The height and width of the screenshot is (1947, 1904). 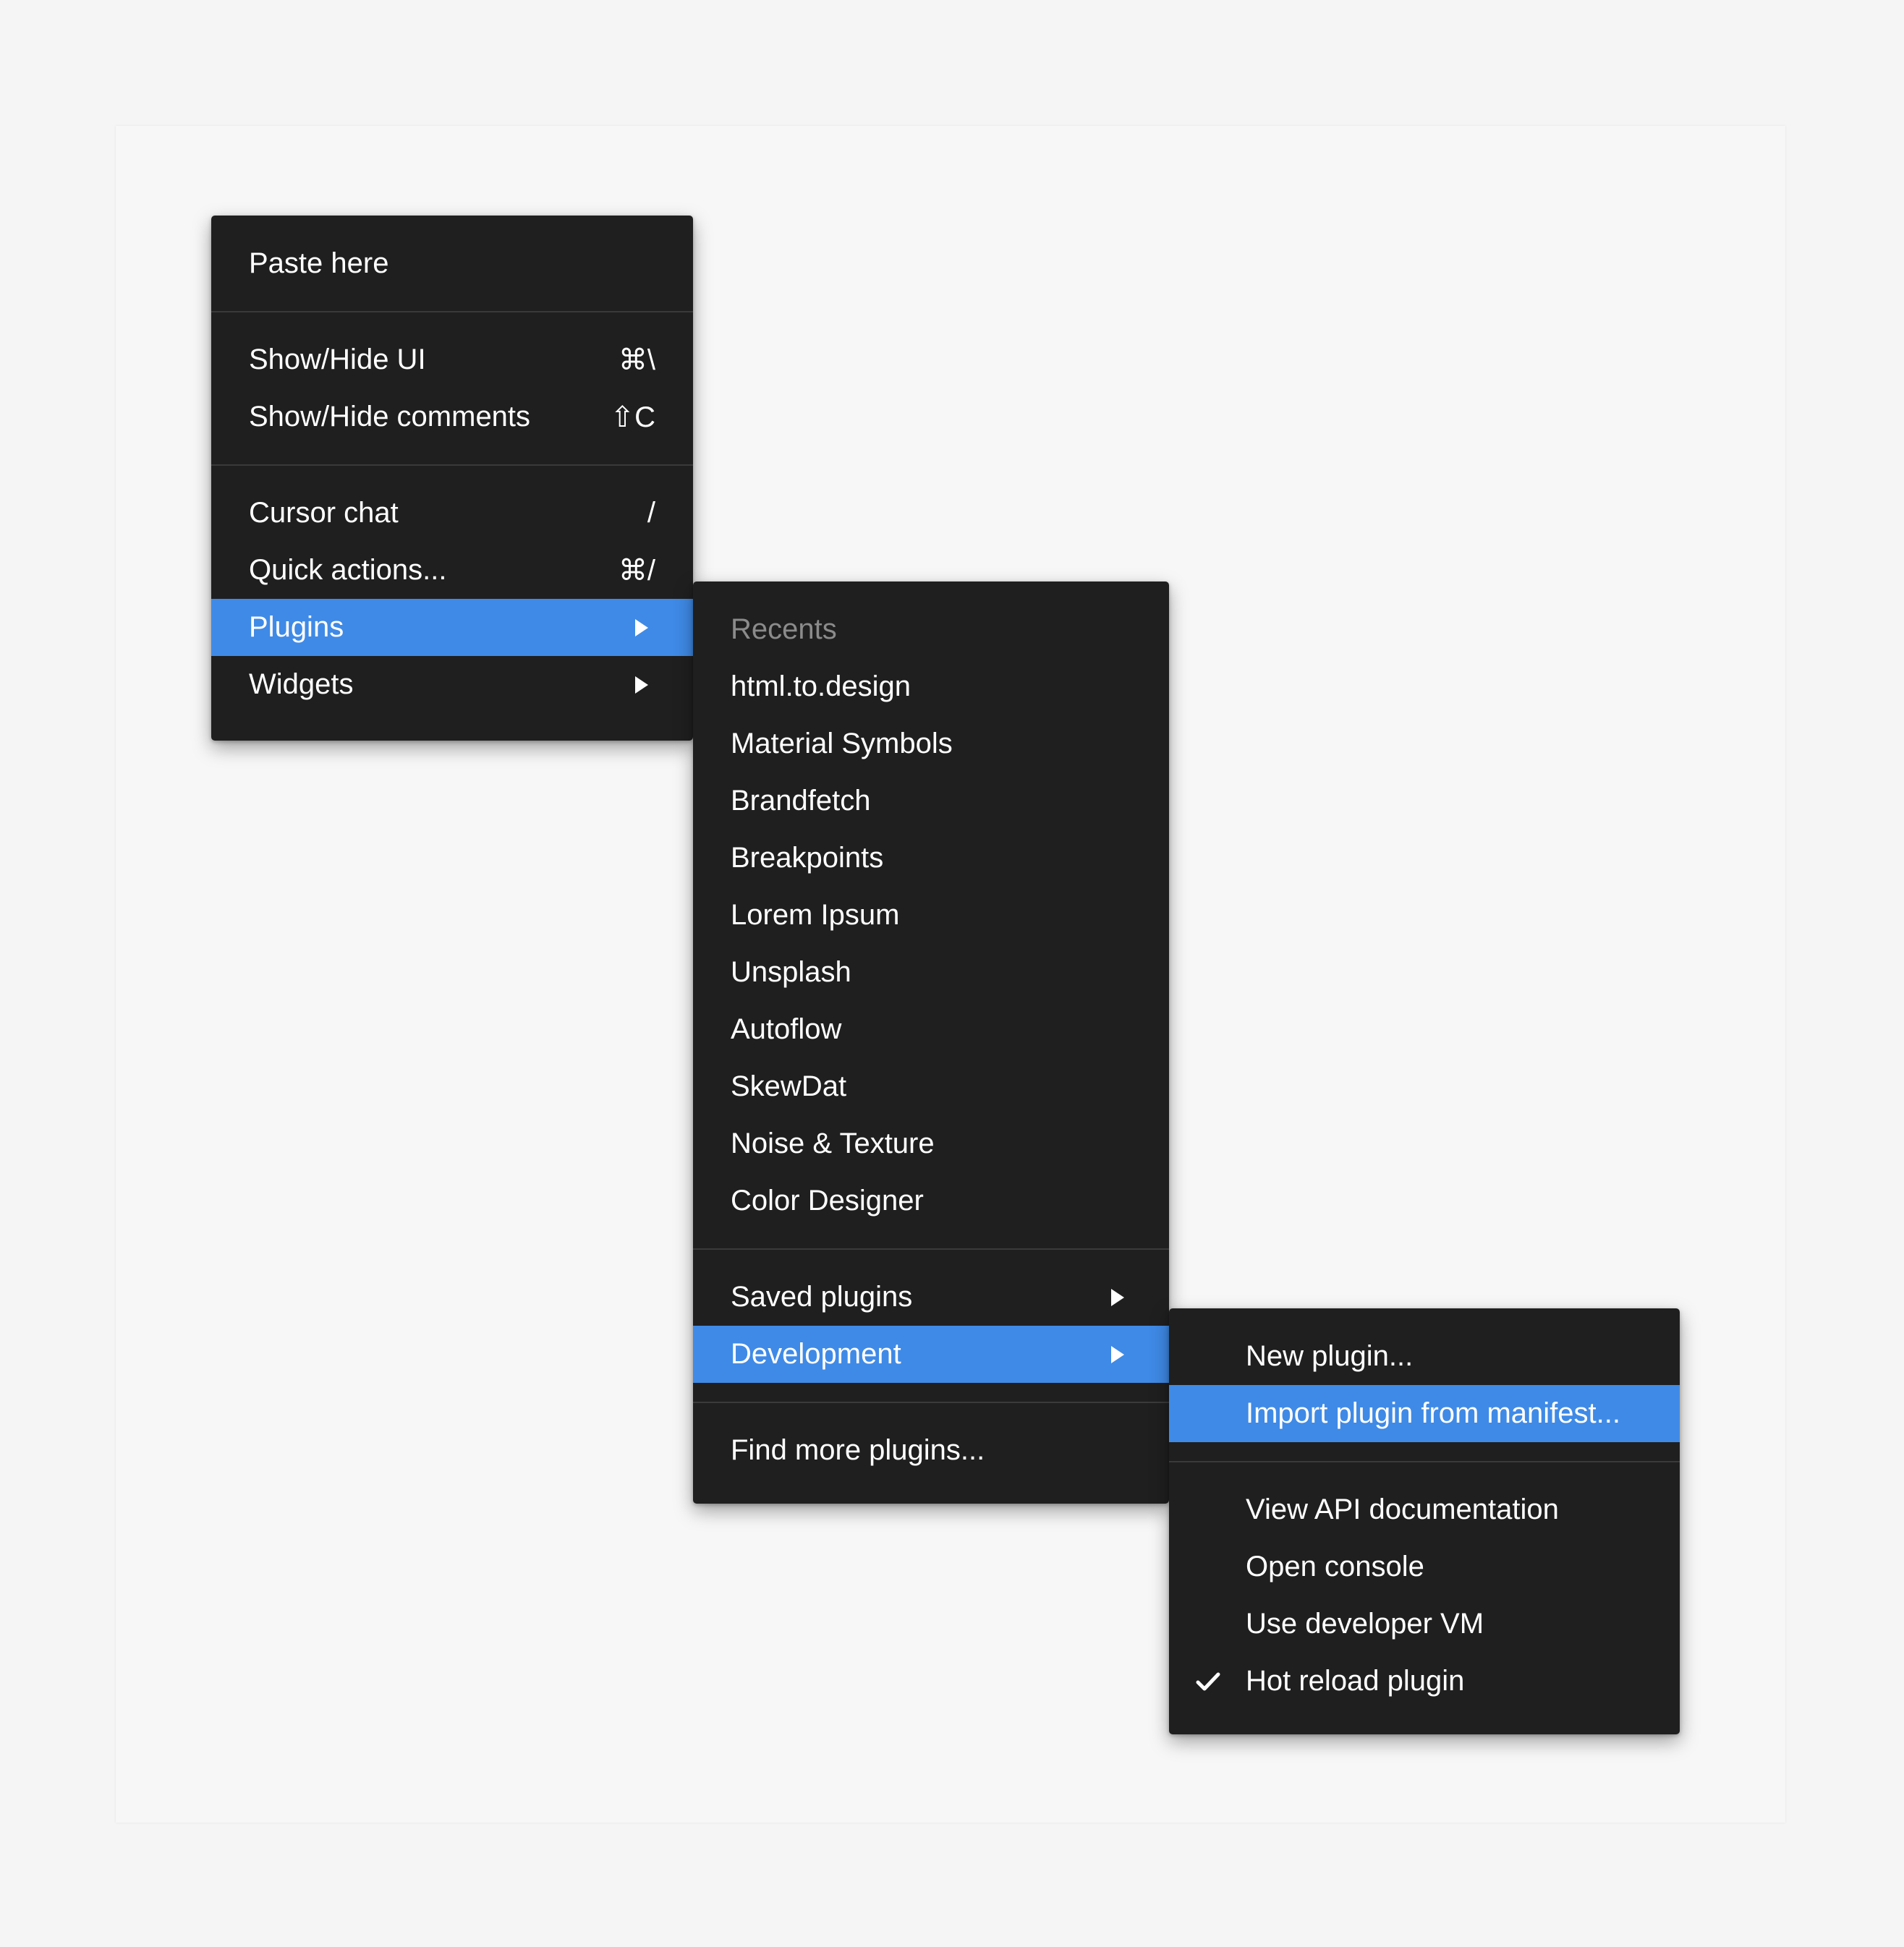 I want to click on menu-item-label: Cursor chat, so click(x=324, y=513).